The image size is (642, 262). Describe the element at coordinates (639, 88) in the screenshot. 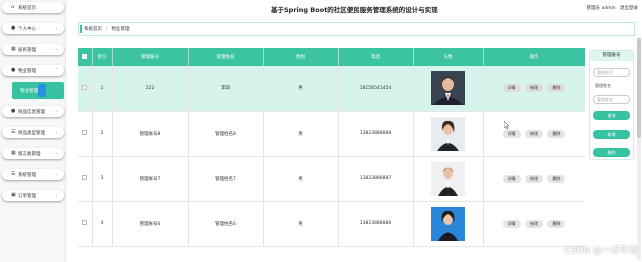

I see `scrollbar-thumb` at that location.